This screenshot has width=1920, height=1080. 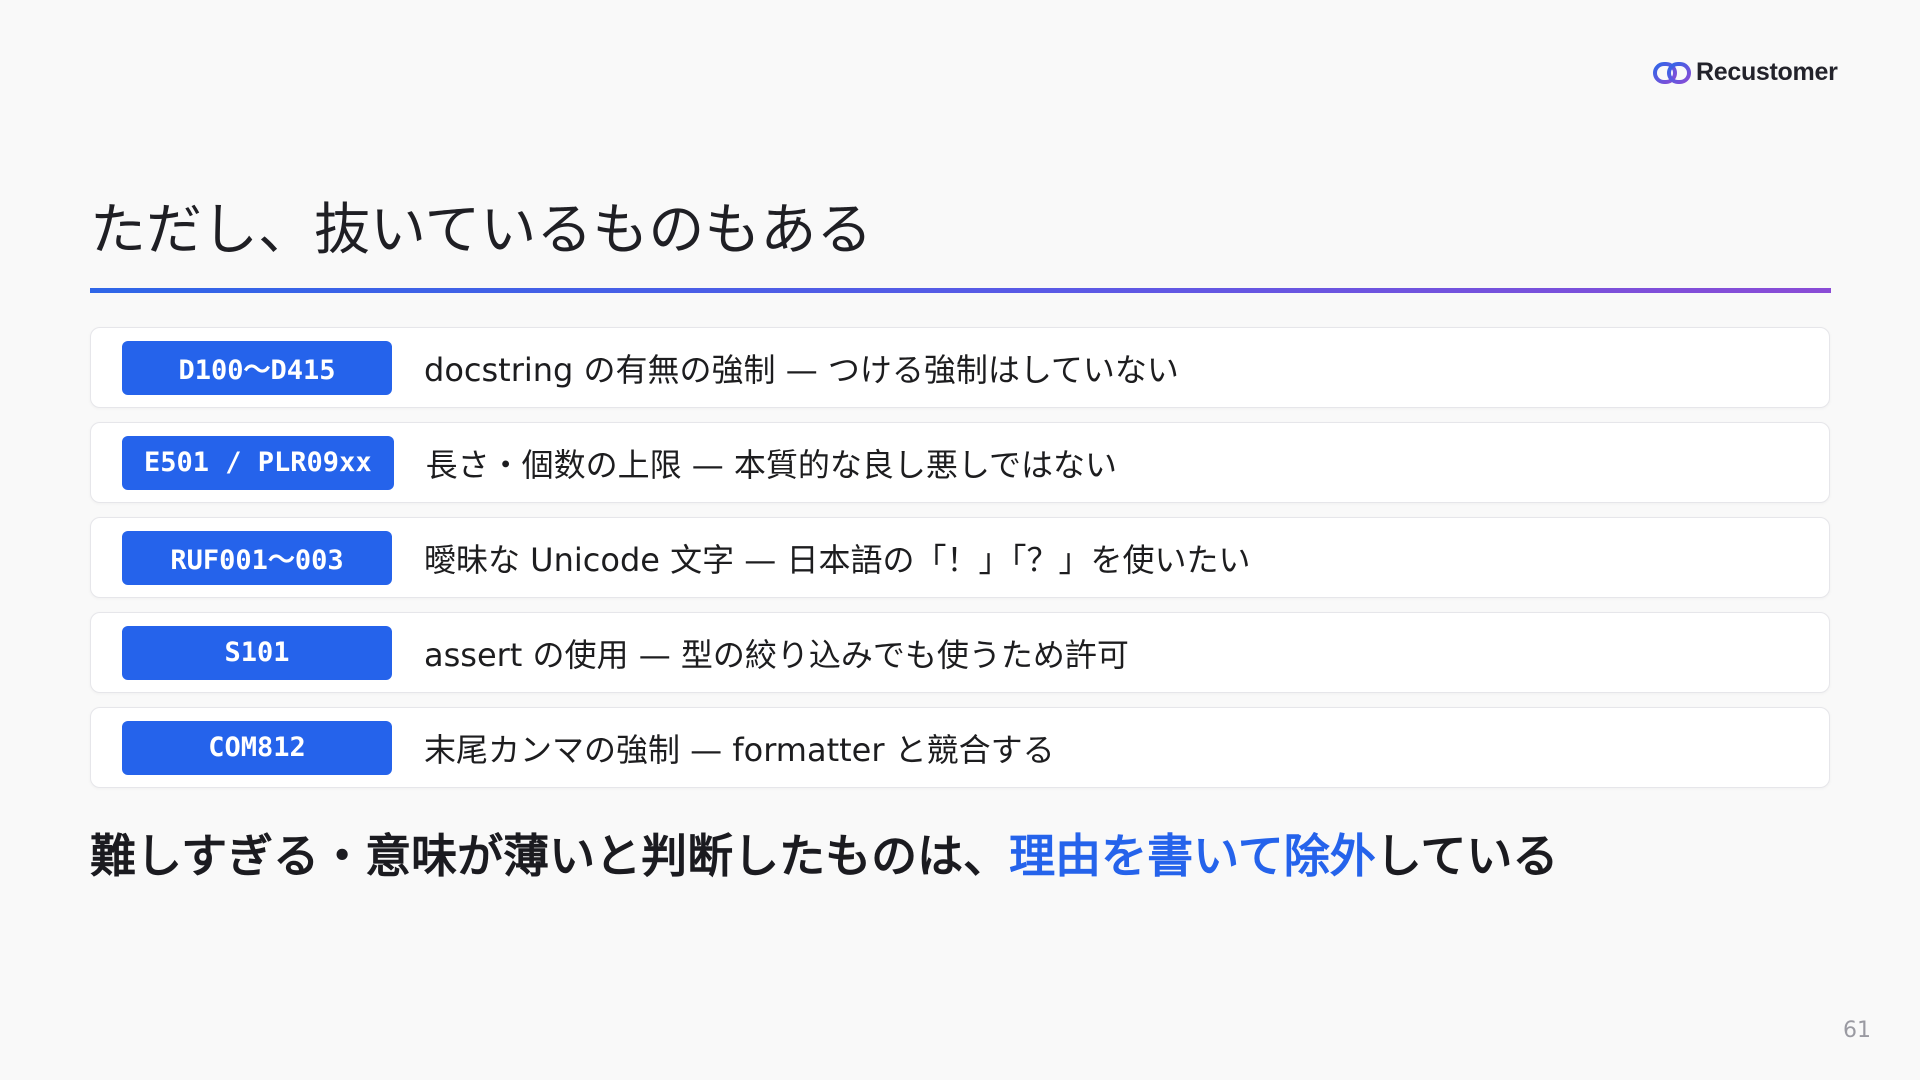 I want to click on rule-row-trailing-comma: COM812 末尾カンマの強制 — formatter と競合する, so click(x=960, y=747).